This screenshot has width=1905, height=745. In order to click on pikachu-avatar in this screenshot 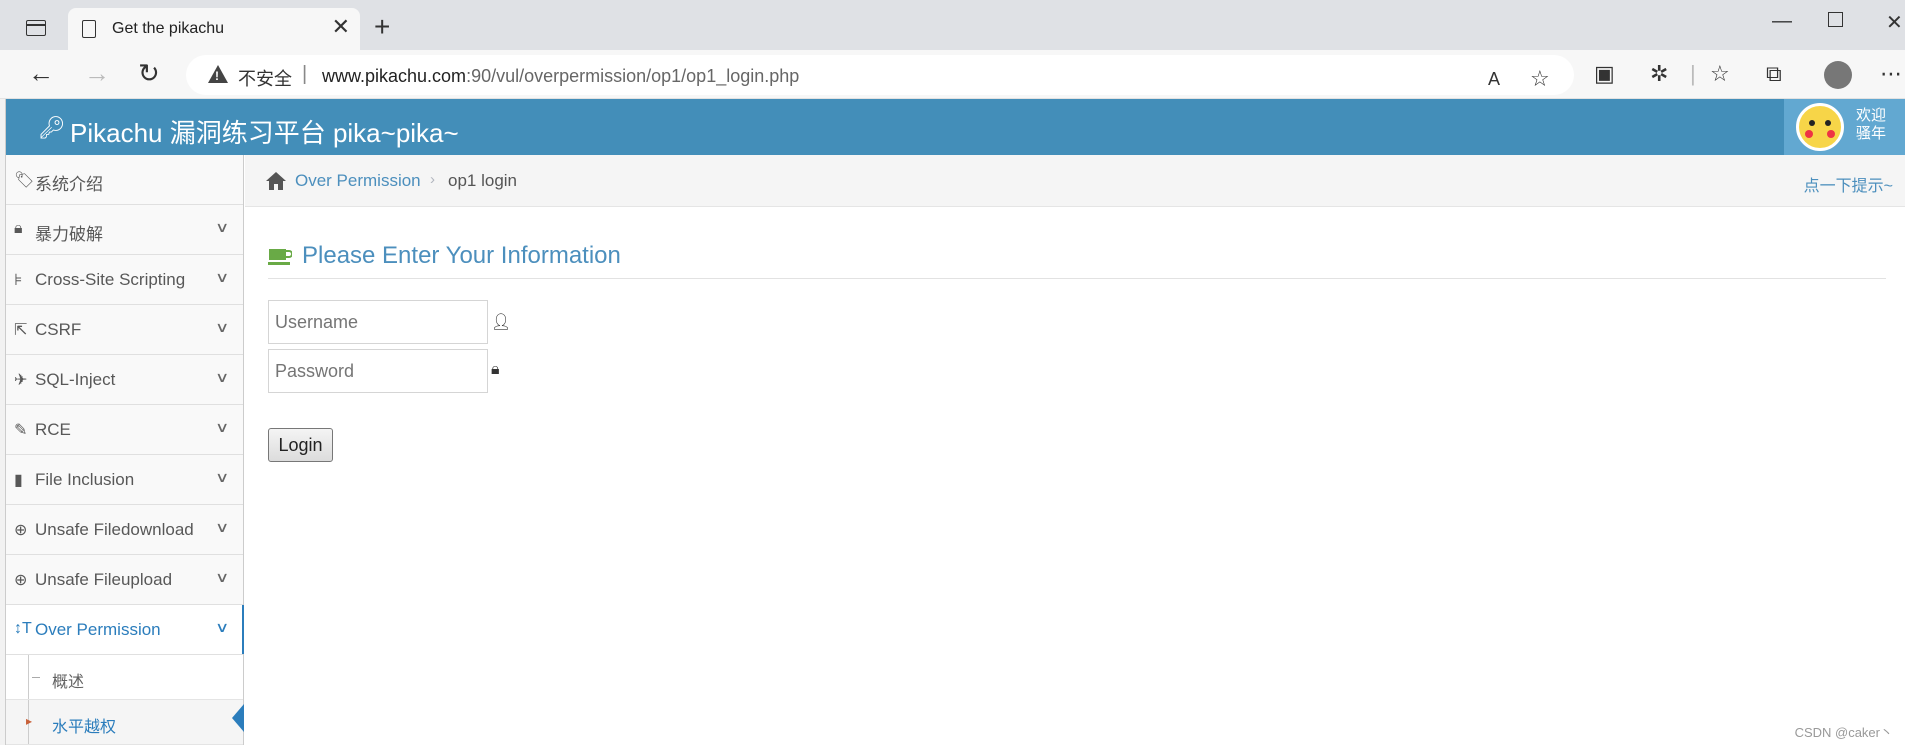, I will do `click(1820, 127)`.